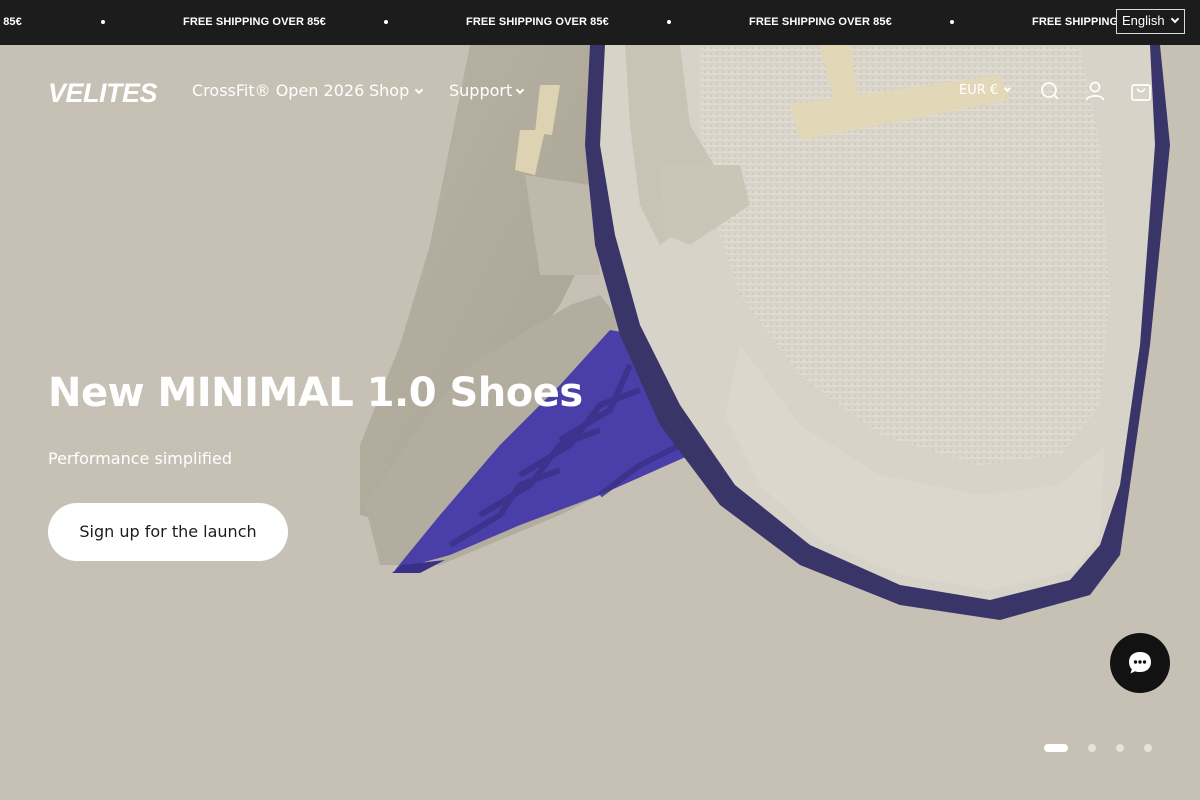 Image resolution: width=1200 pixels, height=800 pixels. I want to click on nav-shop: Shop, so click(389, 90).